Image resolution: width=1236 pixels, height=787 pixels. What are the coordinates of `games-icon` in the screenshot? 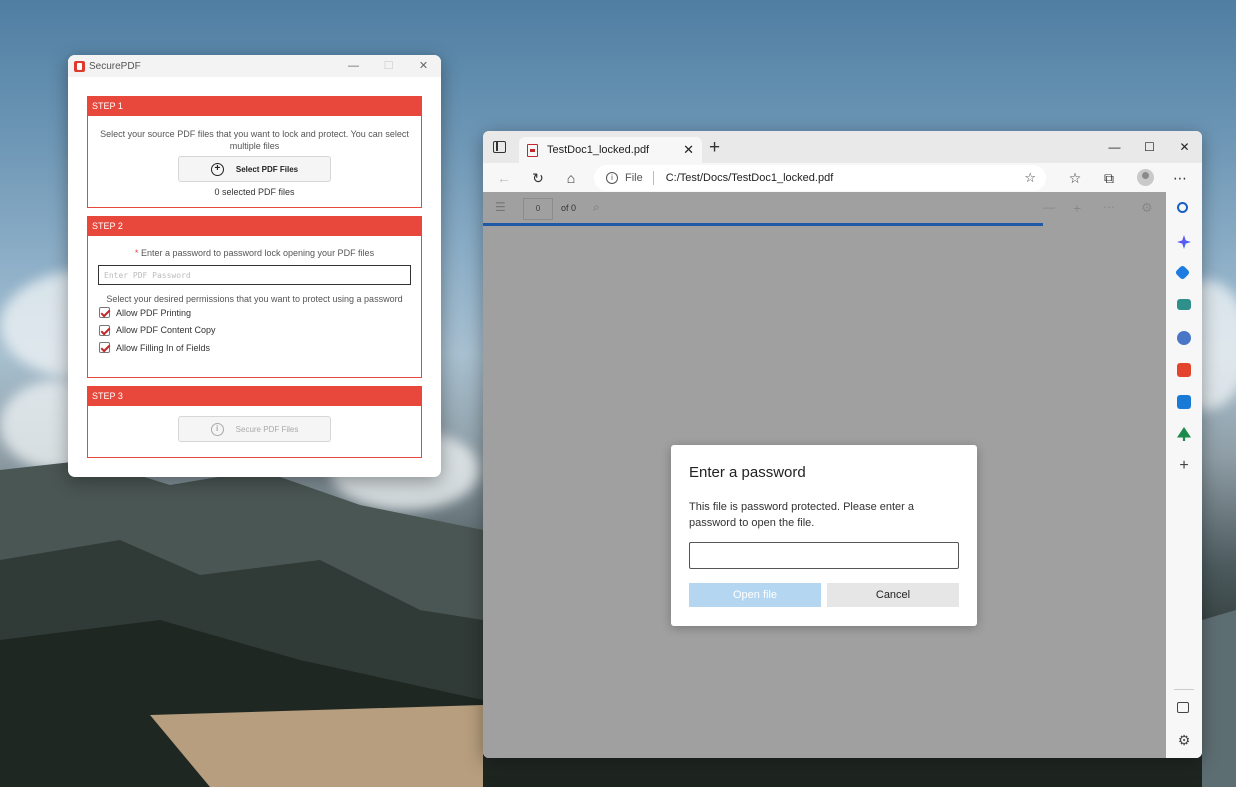 It's located at (1184, 338).